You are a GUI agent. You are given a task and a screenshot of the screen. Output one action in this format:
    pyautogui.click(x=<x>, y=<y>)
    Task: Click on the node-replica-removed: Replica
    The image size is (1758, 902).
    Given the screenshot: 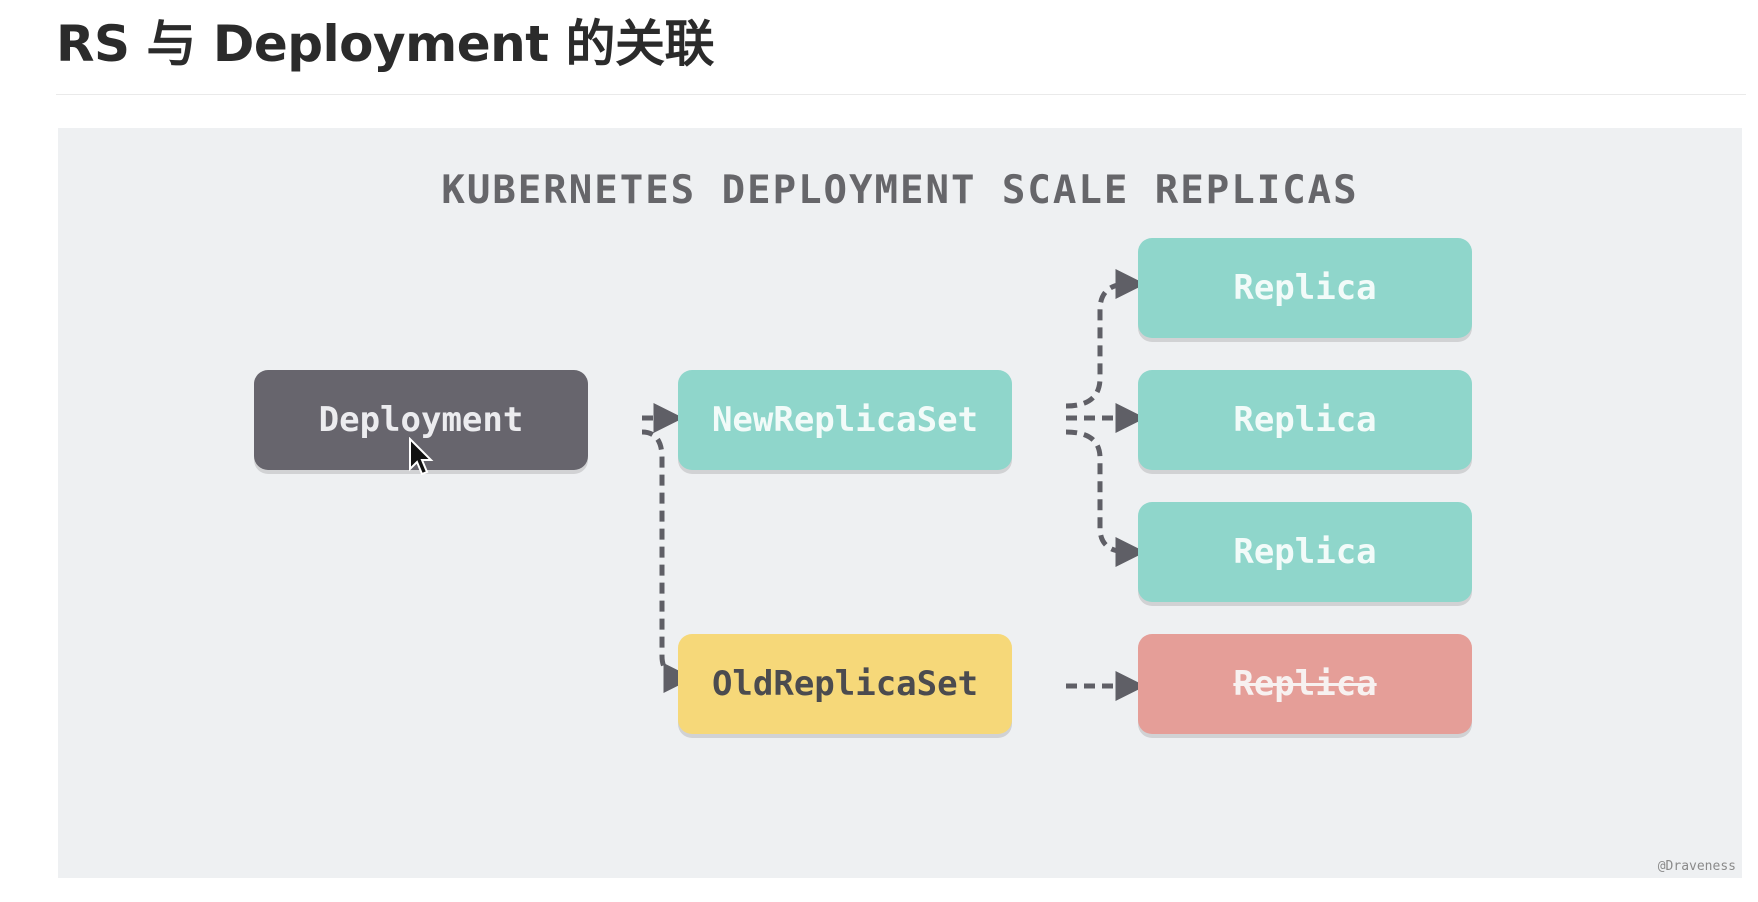 What is the action you would take?
    pyautogui.click(x=1305, y=684)
    